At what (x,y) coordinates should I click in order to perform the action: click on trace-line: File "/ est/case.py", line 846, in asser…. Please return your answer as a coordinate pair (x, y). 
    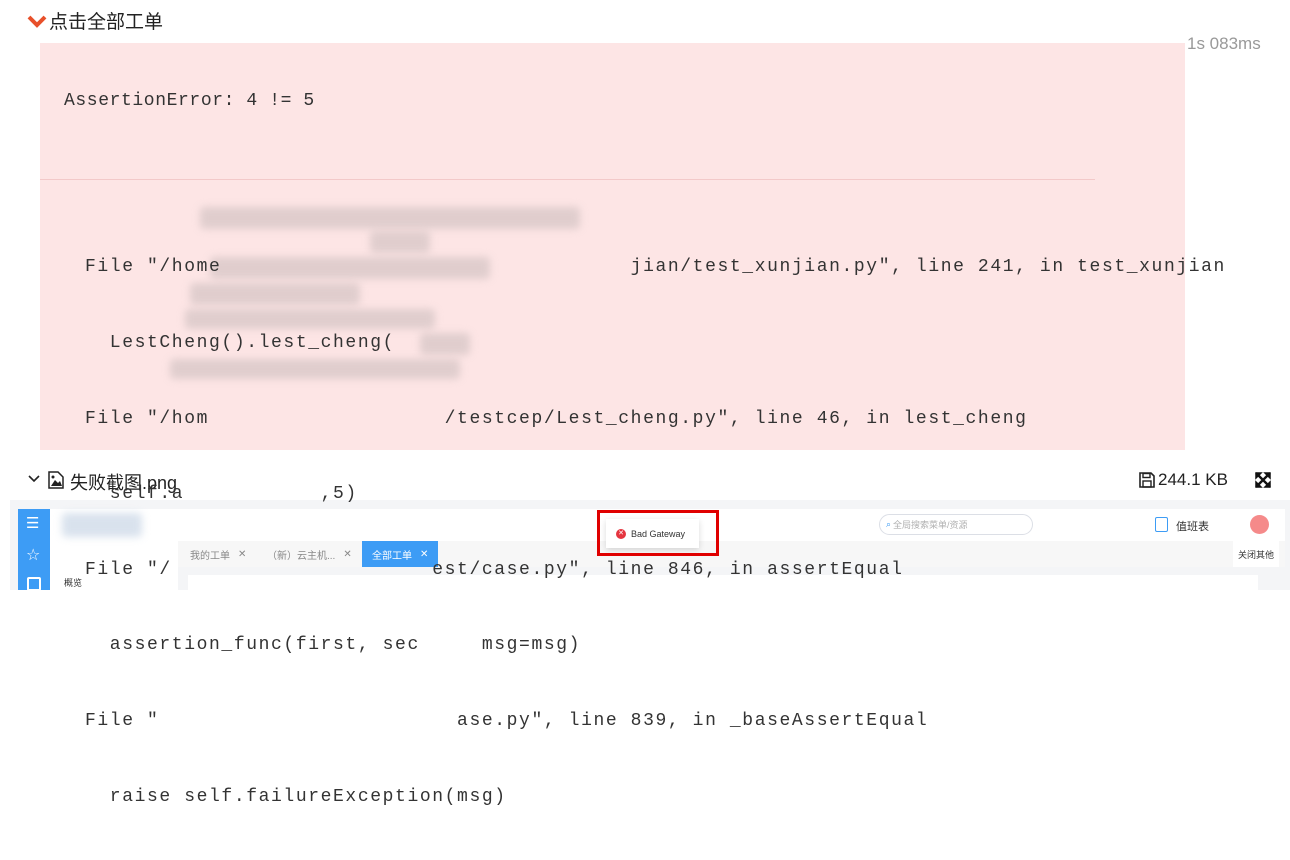
    Looking at the image, I should click on (494, 569).